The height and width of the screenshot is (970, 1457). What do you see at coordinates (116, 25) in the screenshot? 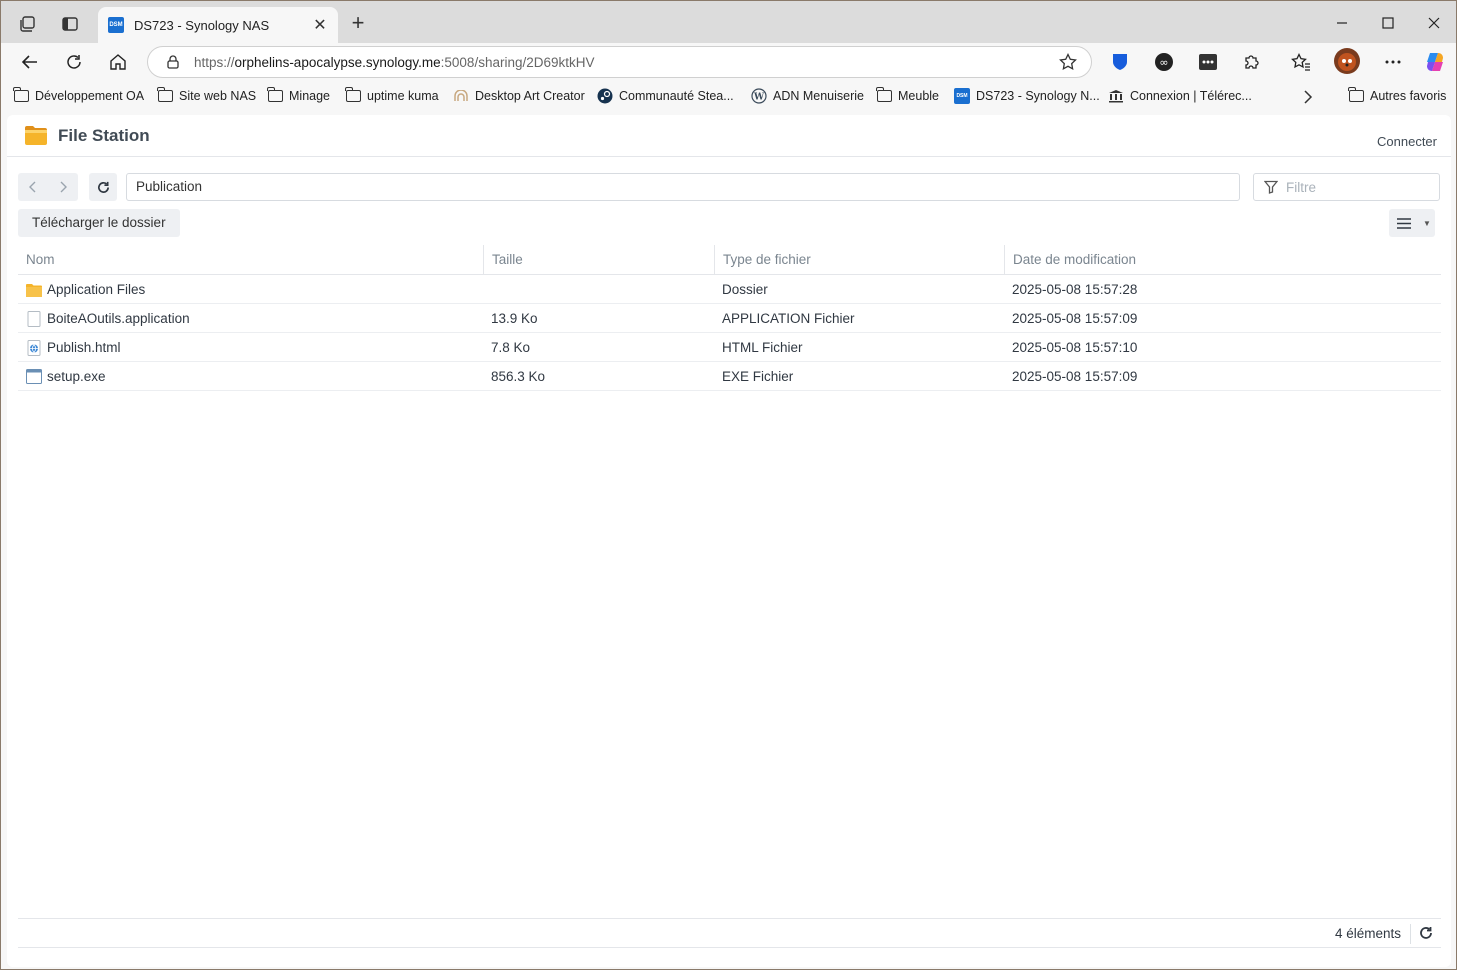
I see `dsm-favicon-icon: DSM` at bounding box center [116, 25].